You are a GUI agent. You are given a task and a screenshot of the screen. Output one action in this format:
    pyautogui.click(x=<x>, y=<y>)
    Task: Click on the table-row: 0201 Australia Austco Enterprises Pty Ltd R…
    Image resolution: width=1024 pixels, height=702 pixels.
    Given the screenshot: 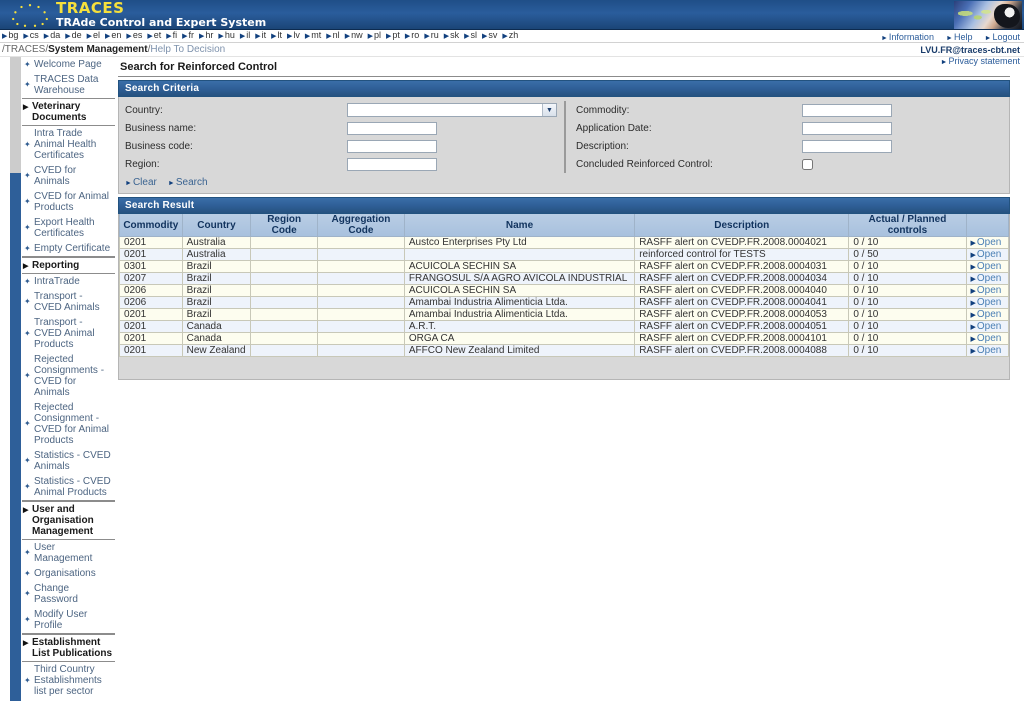 What is the action you would take?
    pyautogui.click(x=564, y=242)
    